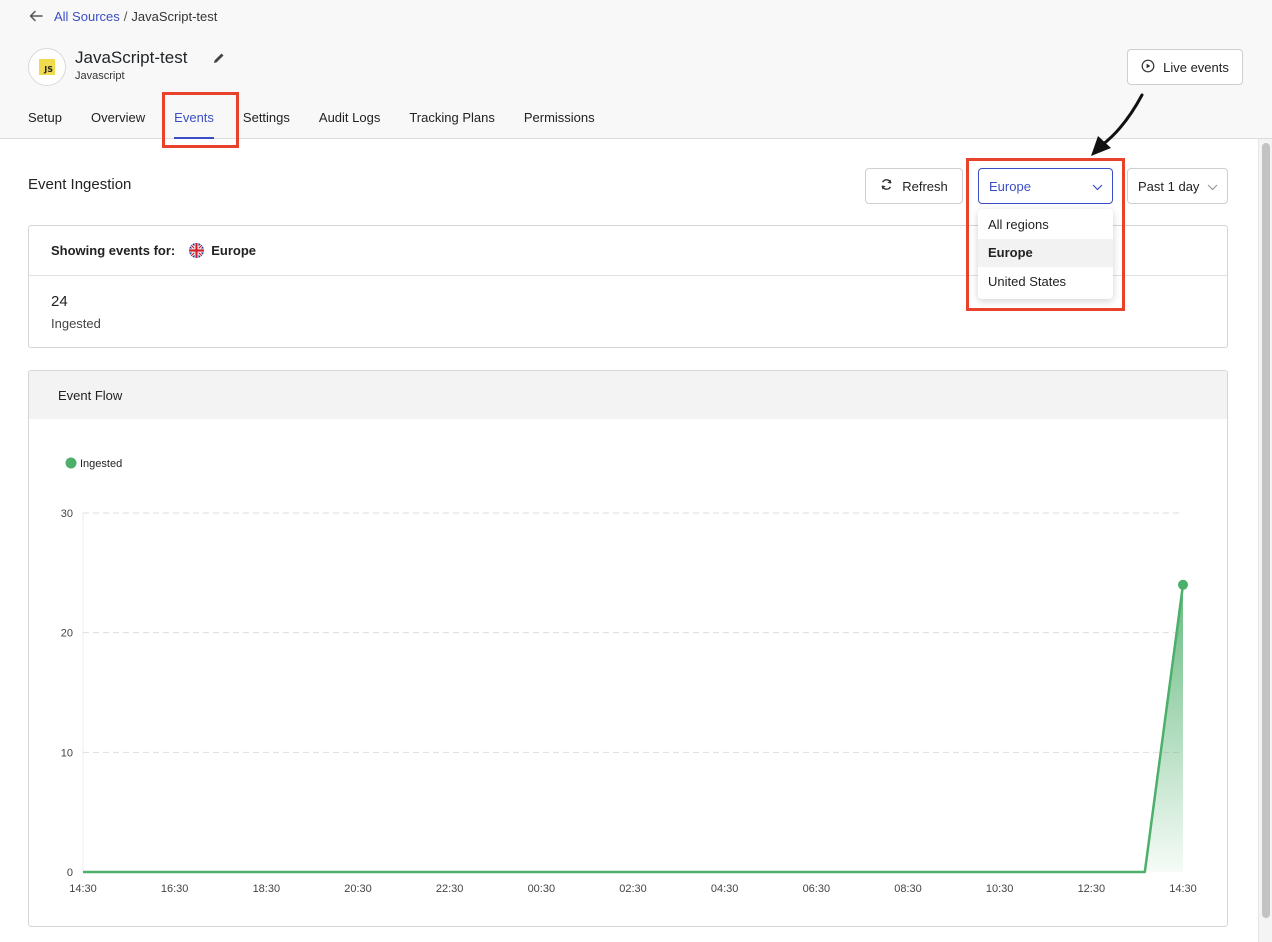  I want to click on tab-audit-logs: Audit Logs, so click(349, 123).